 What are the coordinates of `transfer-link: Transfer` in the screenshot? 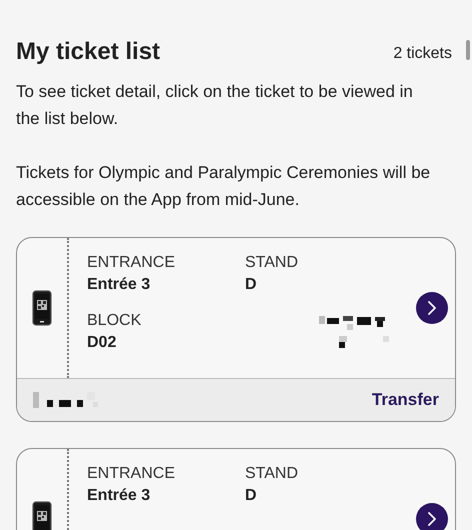 It's located at (405, 400).